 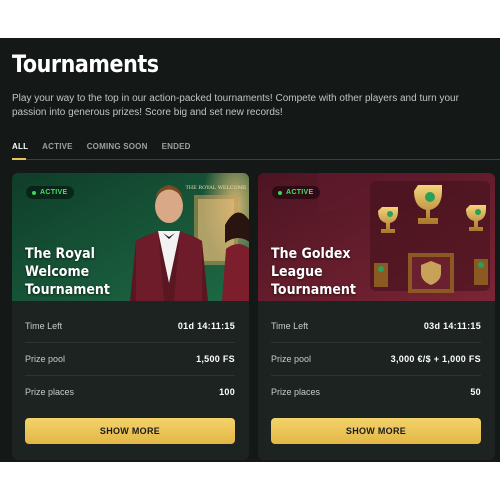 I want to click on tab-ended: ENDED, so click(x=176, y=146).